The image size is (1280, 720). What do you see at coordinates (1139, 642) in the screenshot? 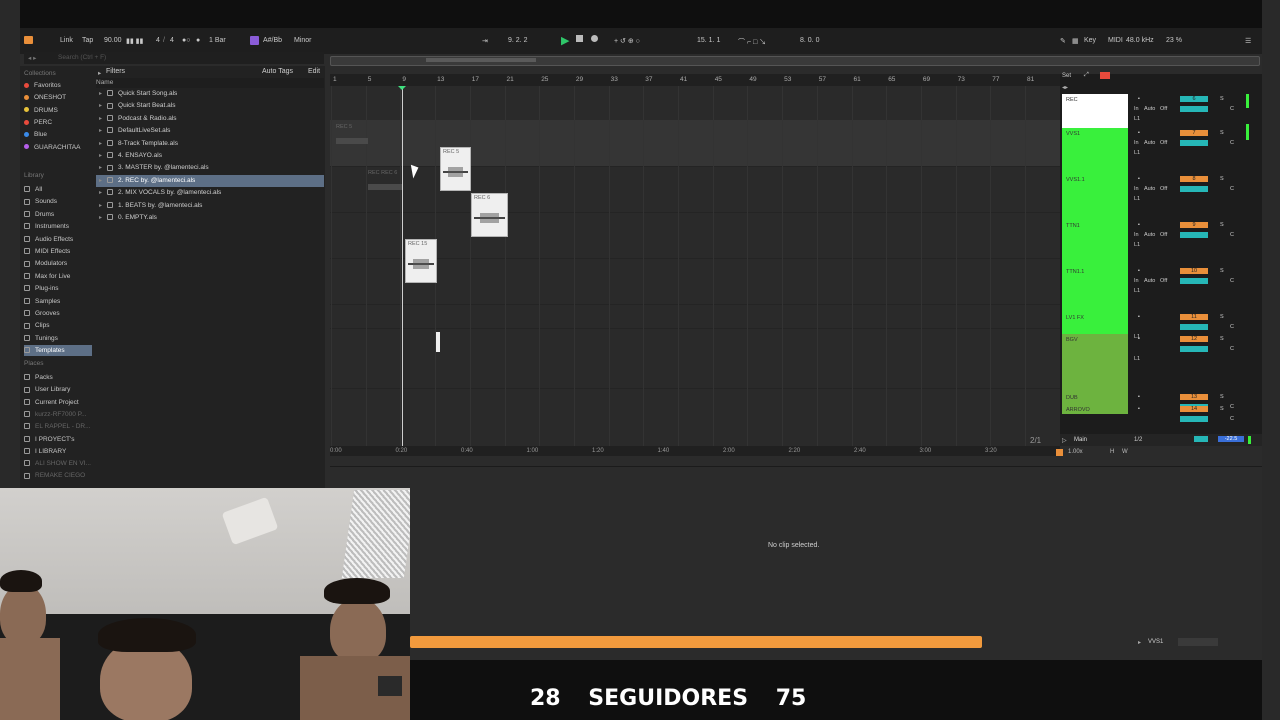
I see `track-play-icon: ▸` at bounding box center [1139, 642].